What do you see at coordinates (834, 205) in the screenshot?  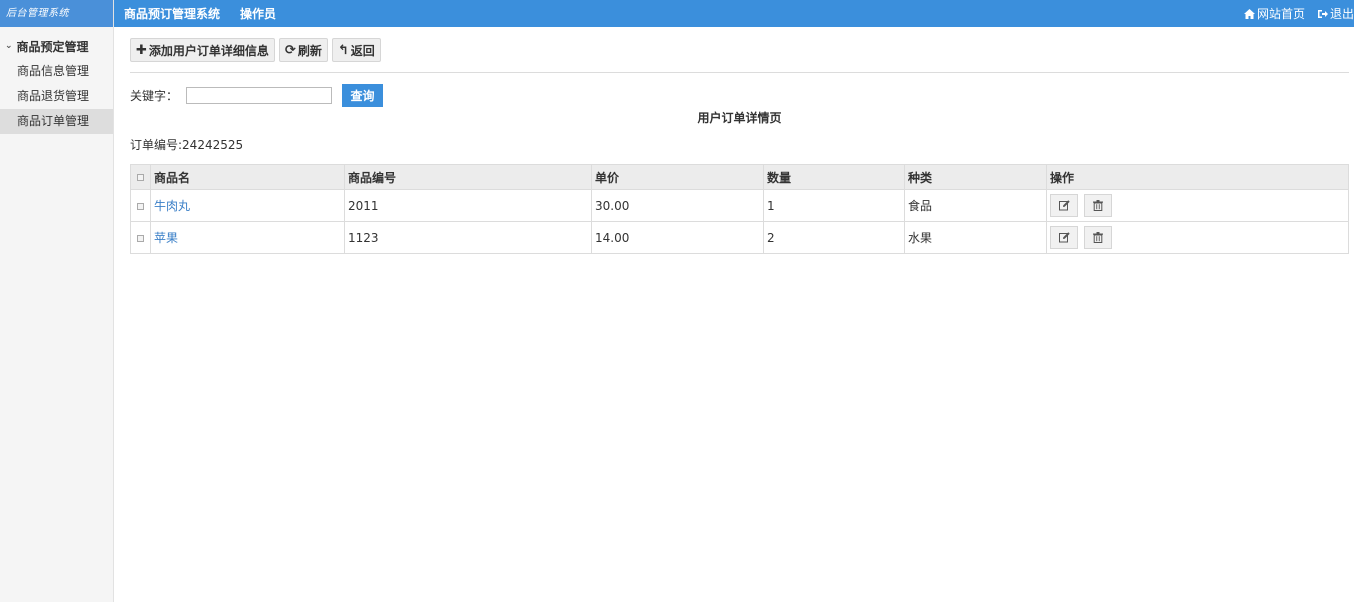 I see `quantity: 1` at bounding box center [834, 205].